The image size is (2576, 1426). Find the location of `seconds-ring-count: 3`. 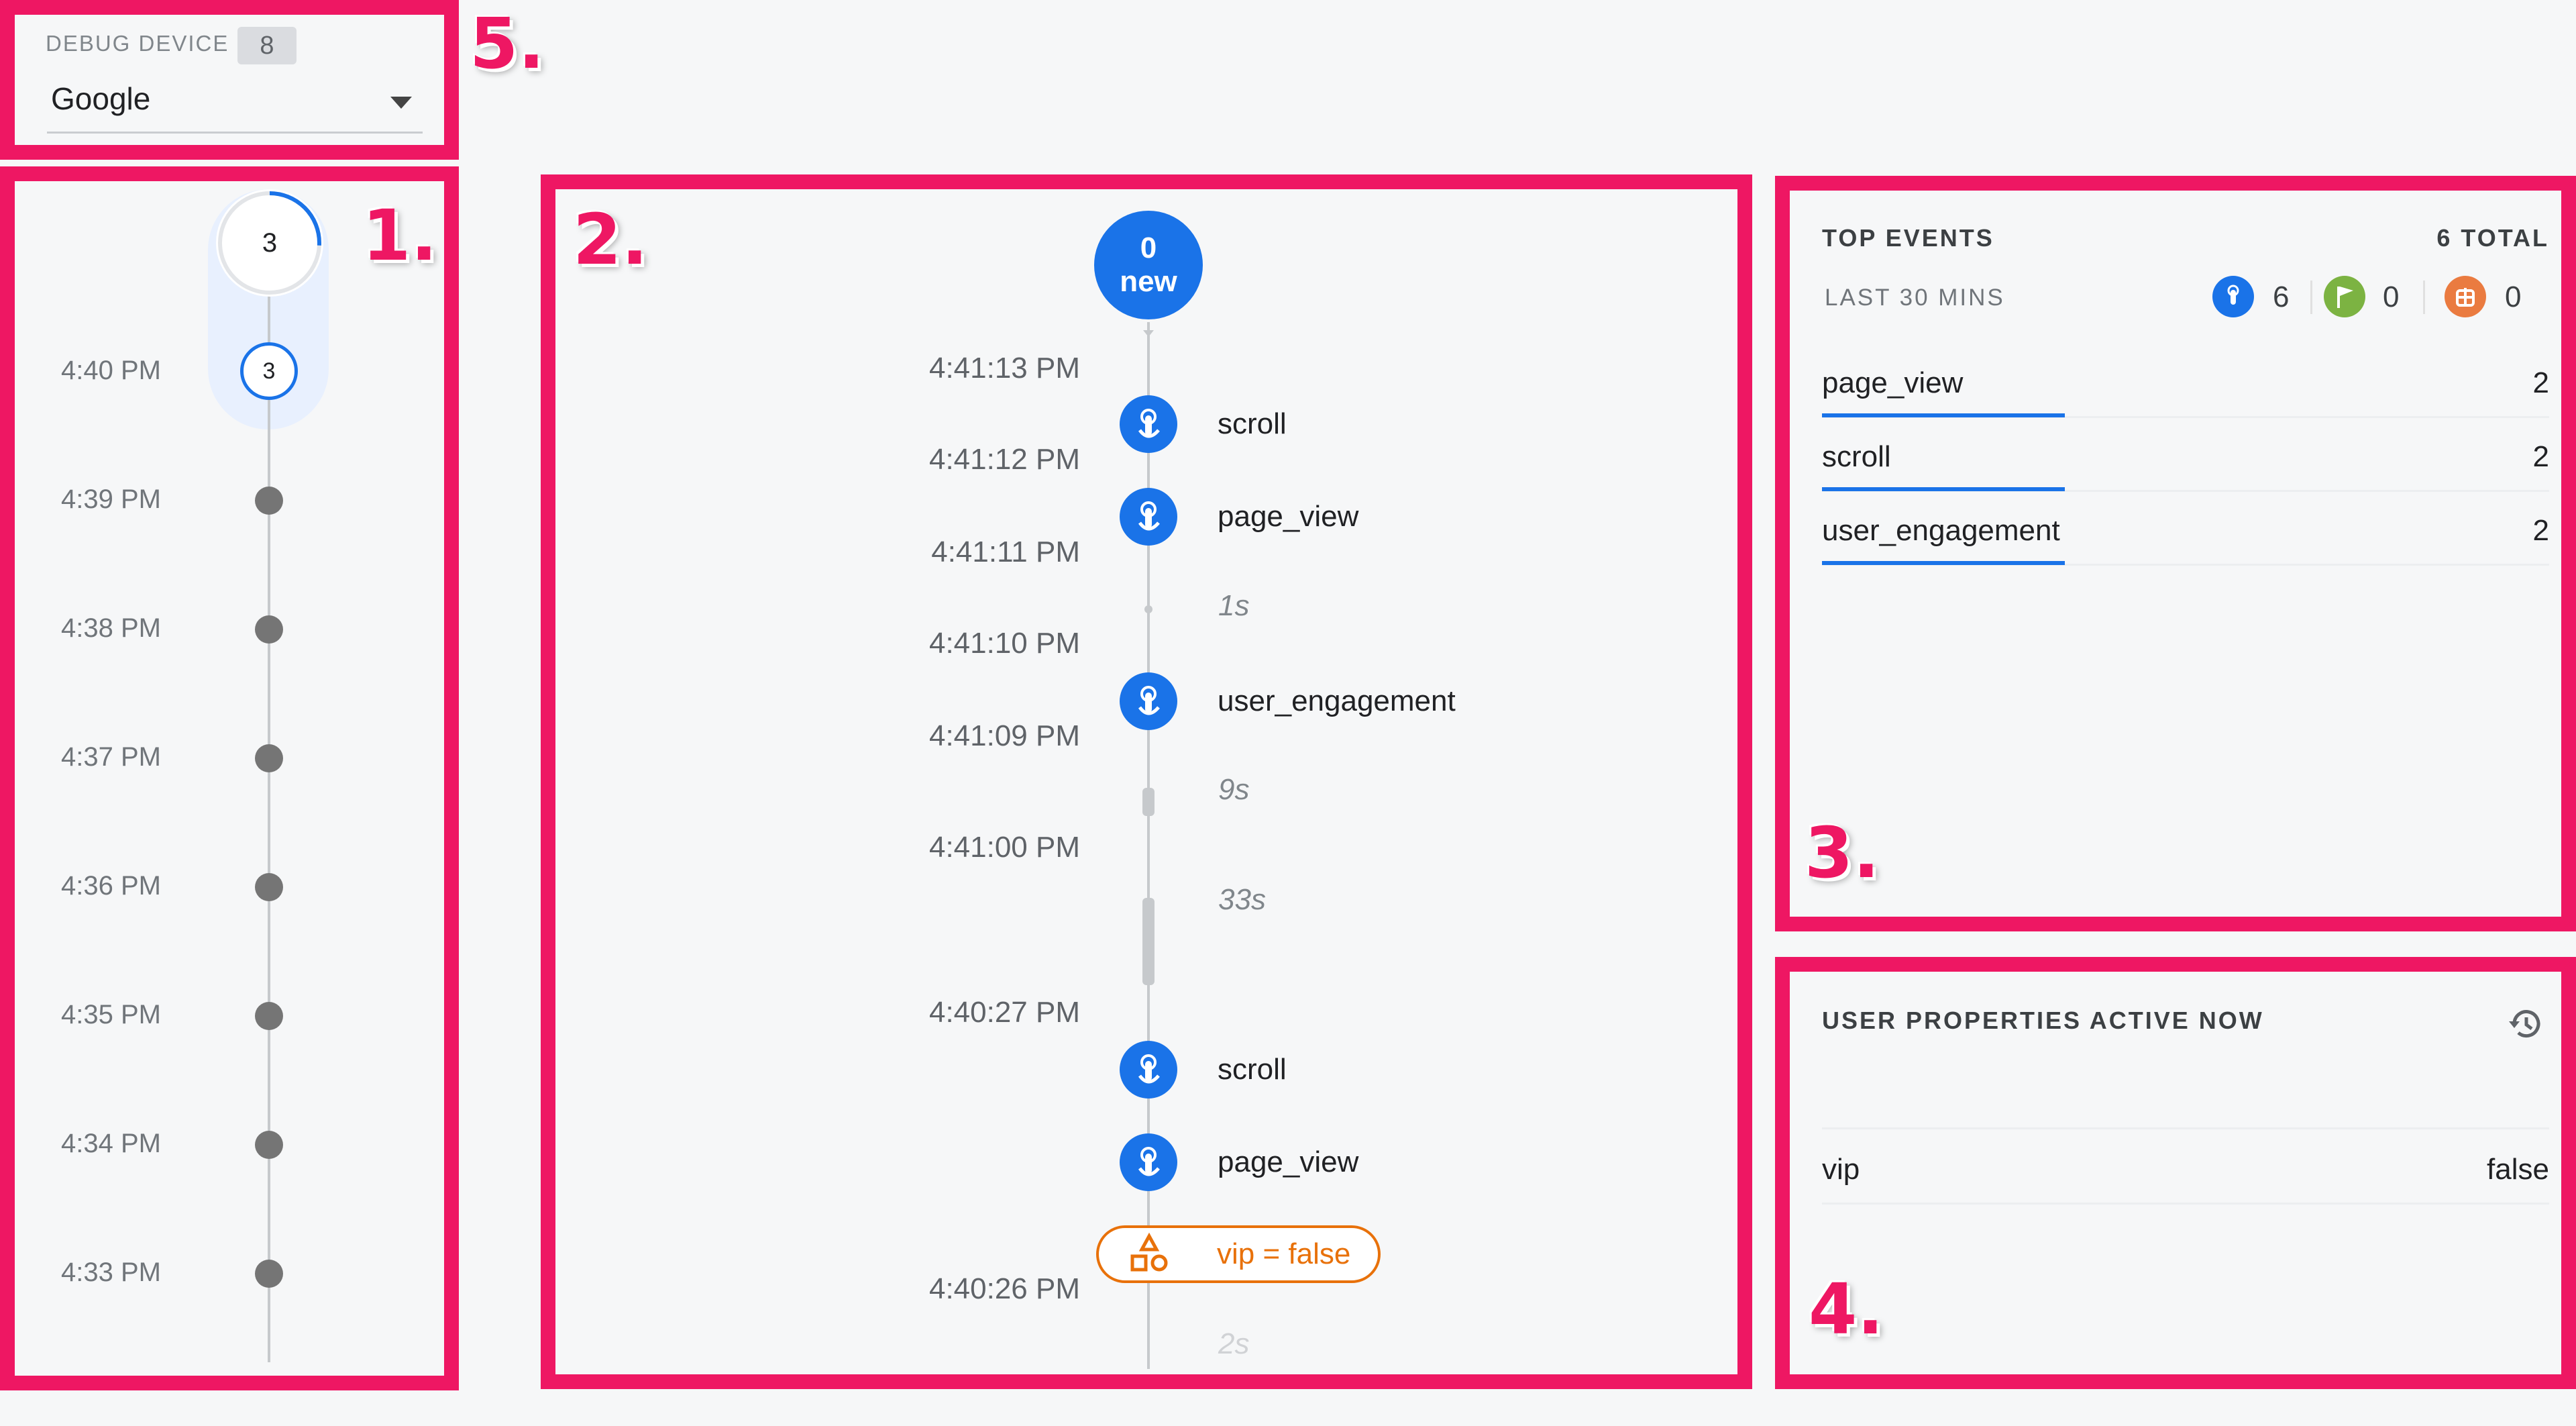

seconds-ring-count: 3 is located at coordinates (270, 243).